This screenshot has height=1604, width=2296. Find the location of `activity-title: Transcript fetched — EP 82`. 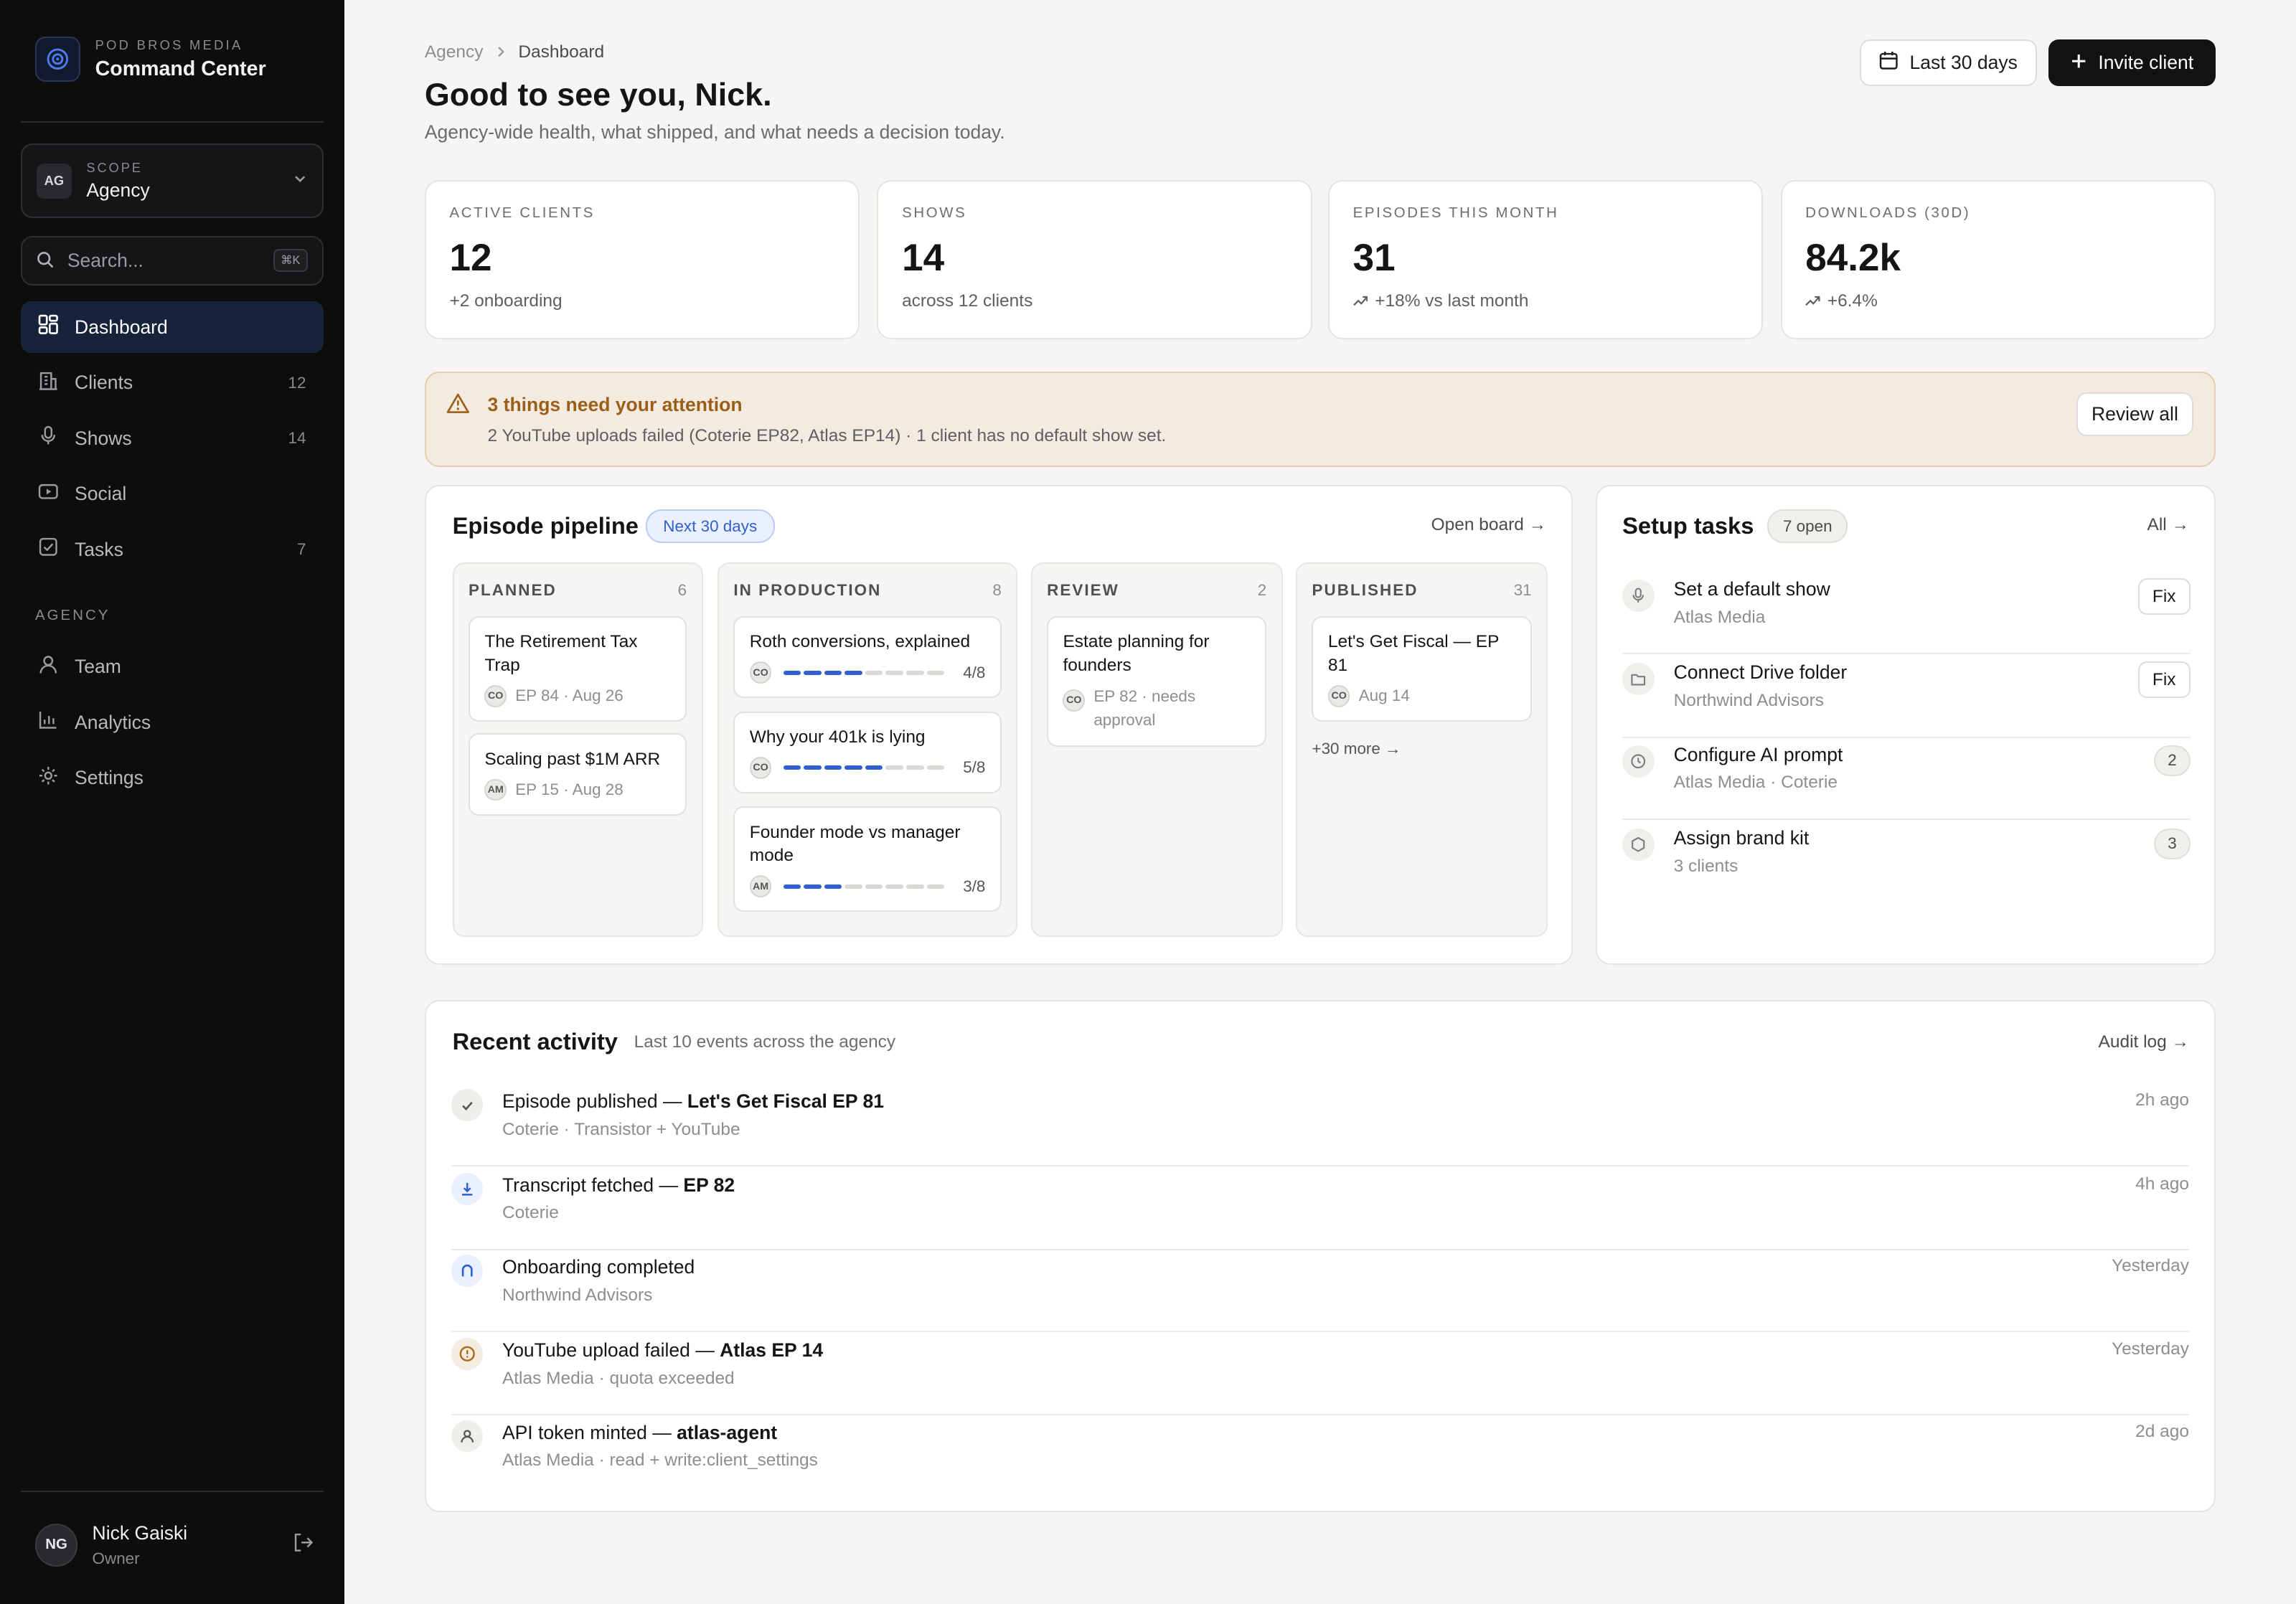

activity-title: Transcript fetched — EP 82 is located at coordinates (619, 1186).